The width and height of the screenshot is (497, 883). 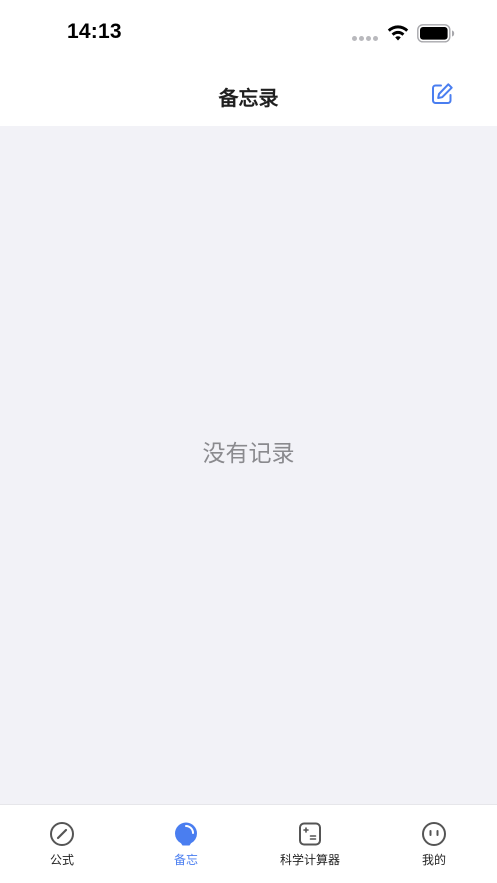 What do you see at coordinates (186, 834) in the screenshot?
I see `memo-bulb-icon` at bounding box center [186, 834].